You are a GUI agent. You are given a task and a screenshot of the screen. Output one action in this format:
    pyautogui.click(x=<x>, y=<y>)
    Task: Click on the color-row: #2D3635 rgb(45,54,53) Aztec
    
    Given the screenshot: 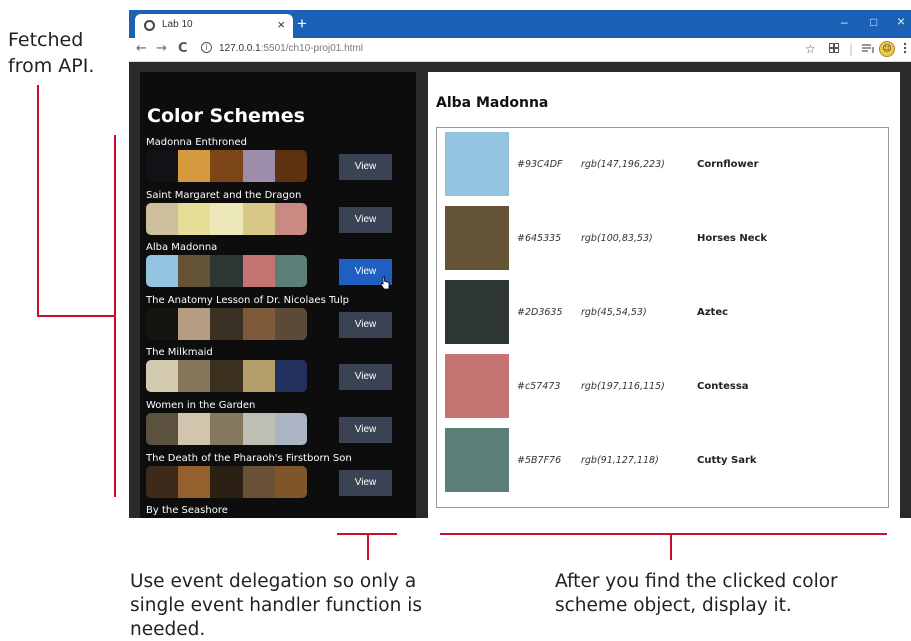 What is the action you would take?
    pyautogui.click(x=665, y=312)
    